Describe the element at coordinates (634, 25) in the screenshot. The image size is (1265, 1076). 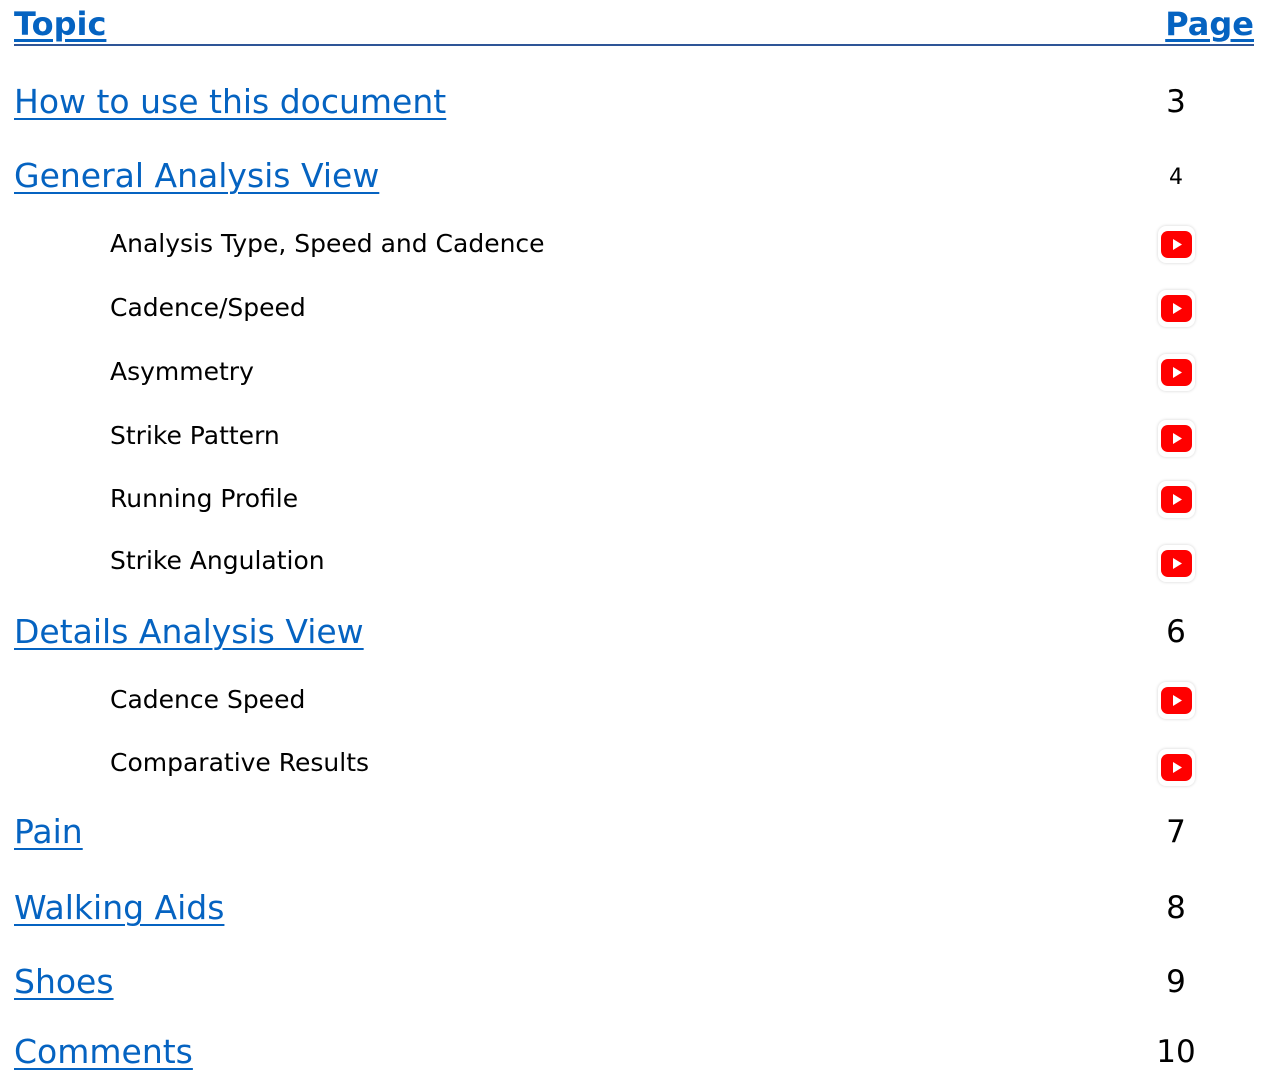
I see `toc-header: Topic Page` at that location.